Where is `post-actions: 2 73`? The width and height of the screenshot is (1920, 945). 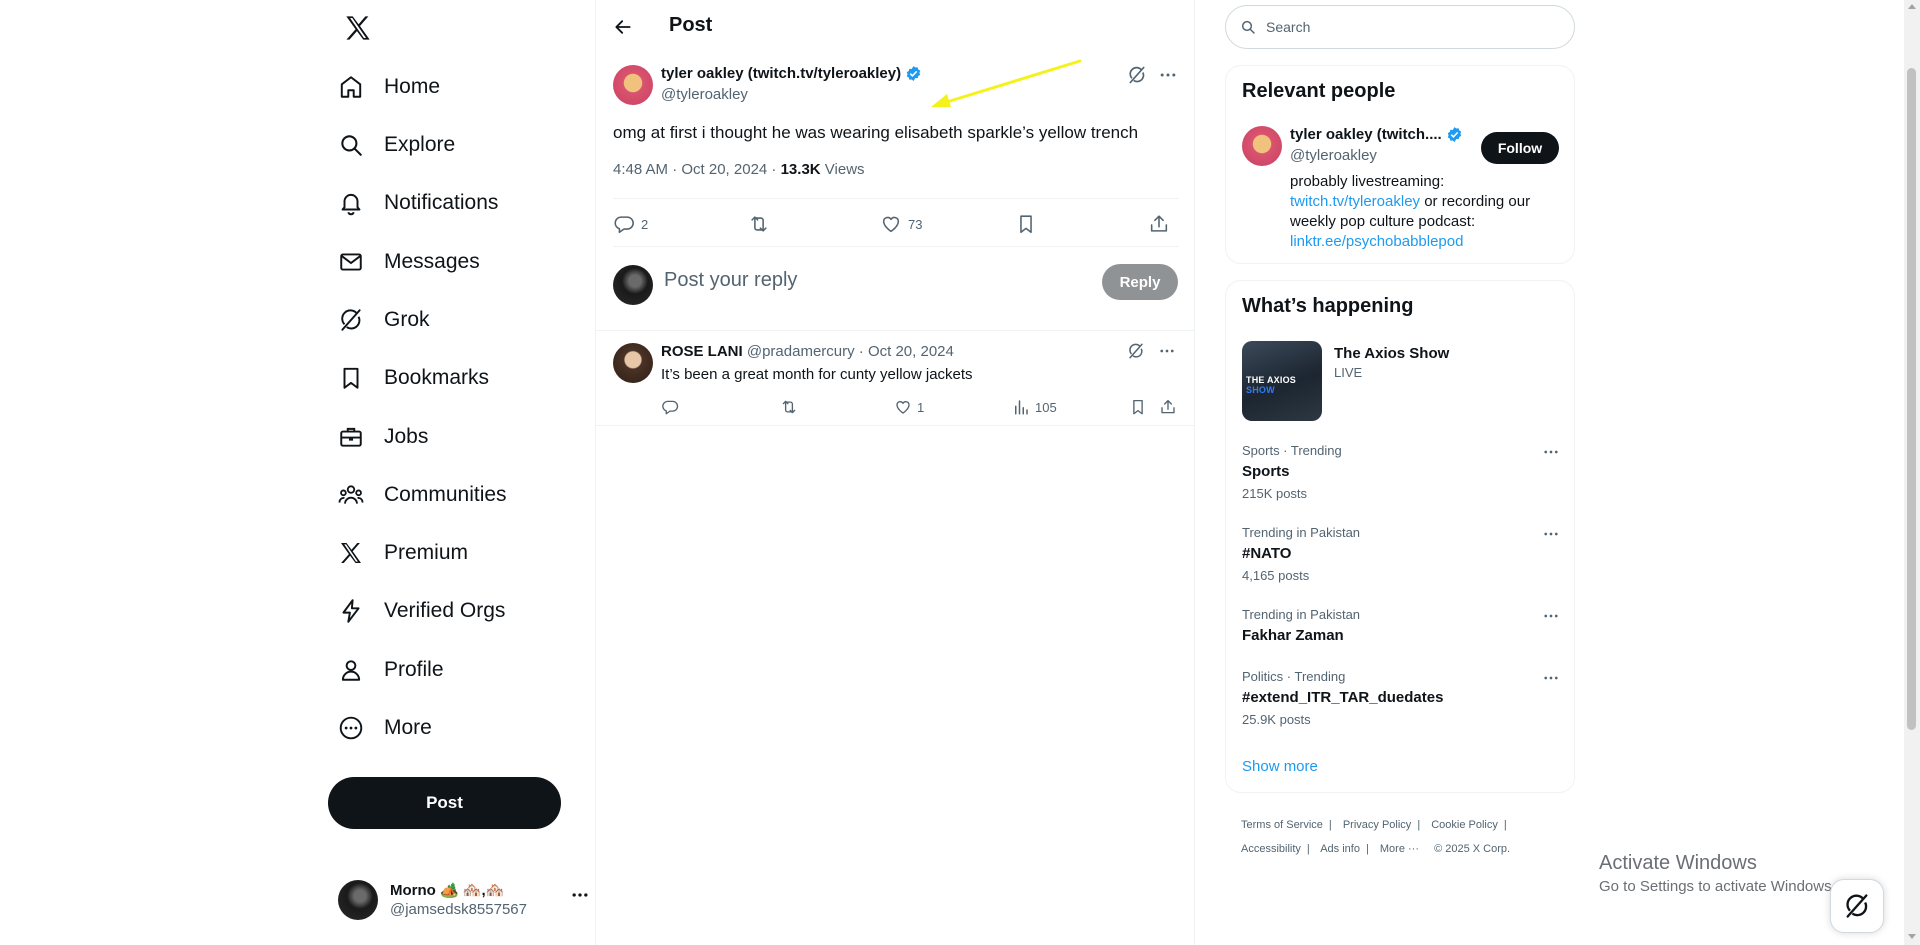
post-actions: 2 73 is located at coordinates (896, 224).